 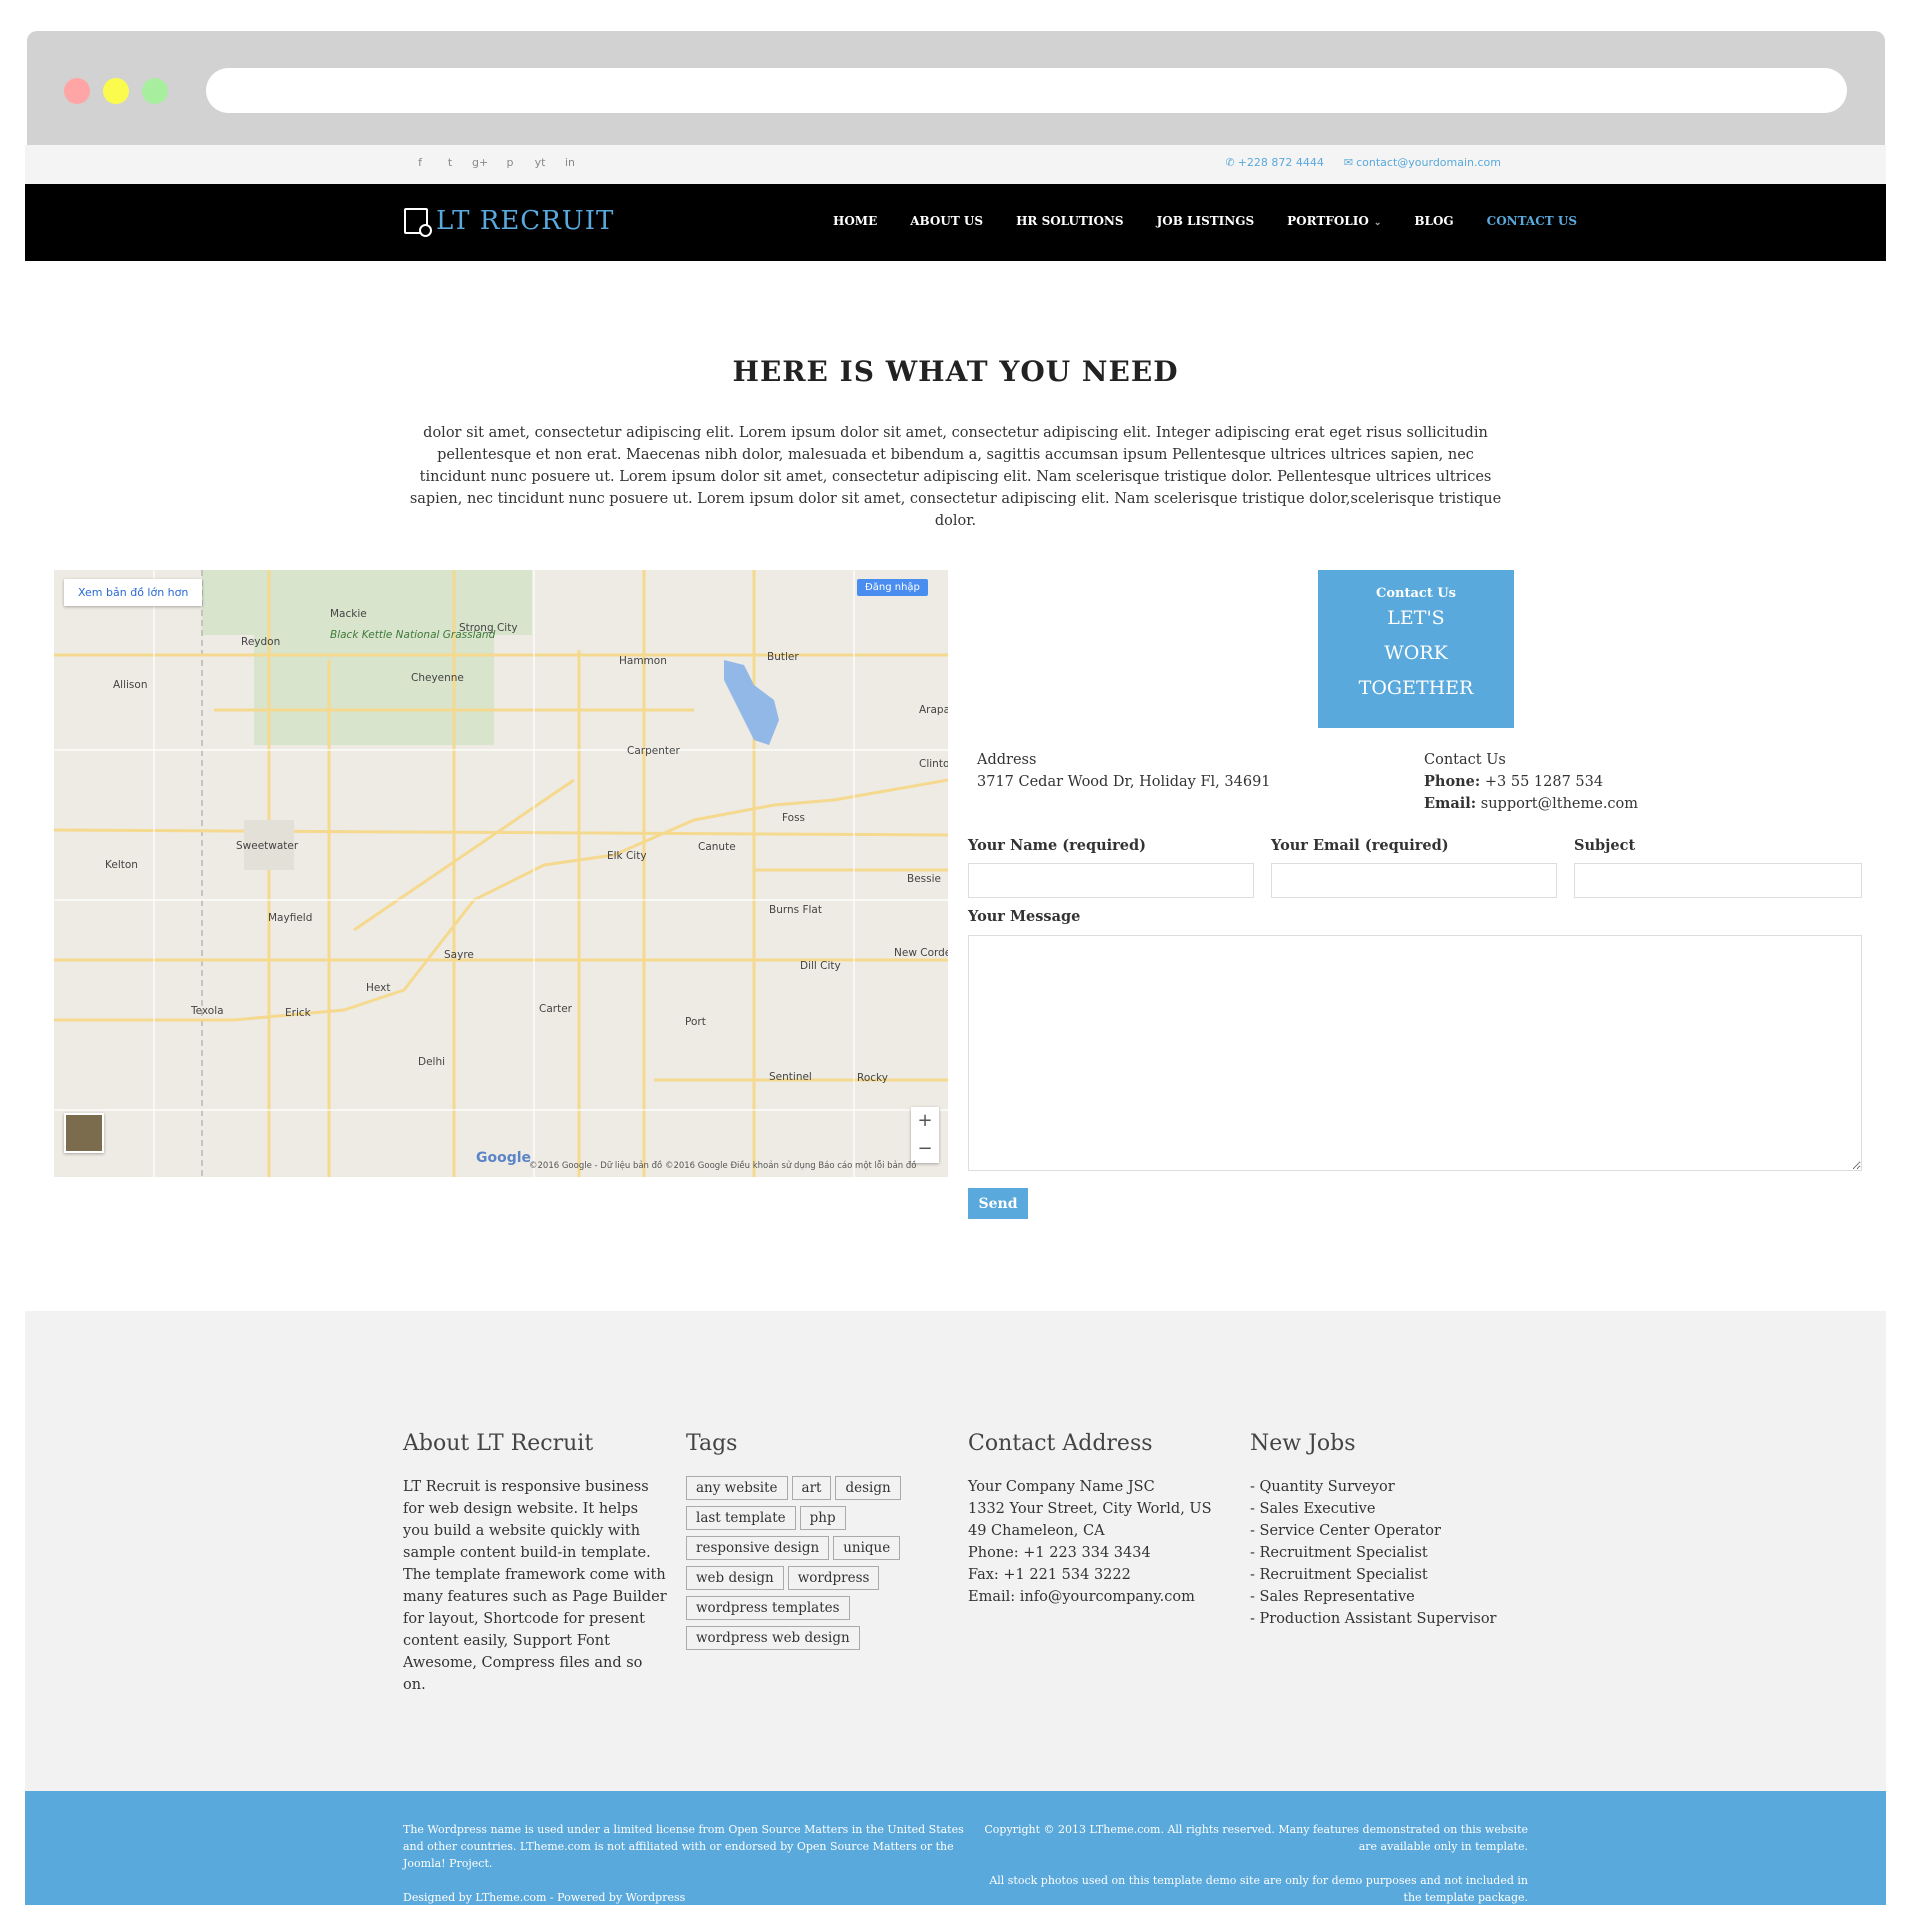 I want to click on nav-job-listings: JOB LISTINGS, so click(x=1206, y=221).